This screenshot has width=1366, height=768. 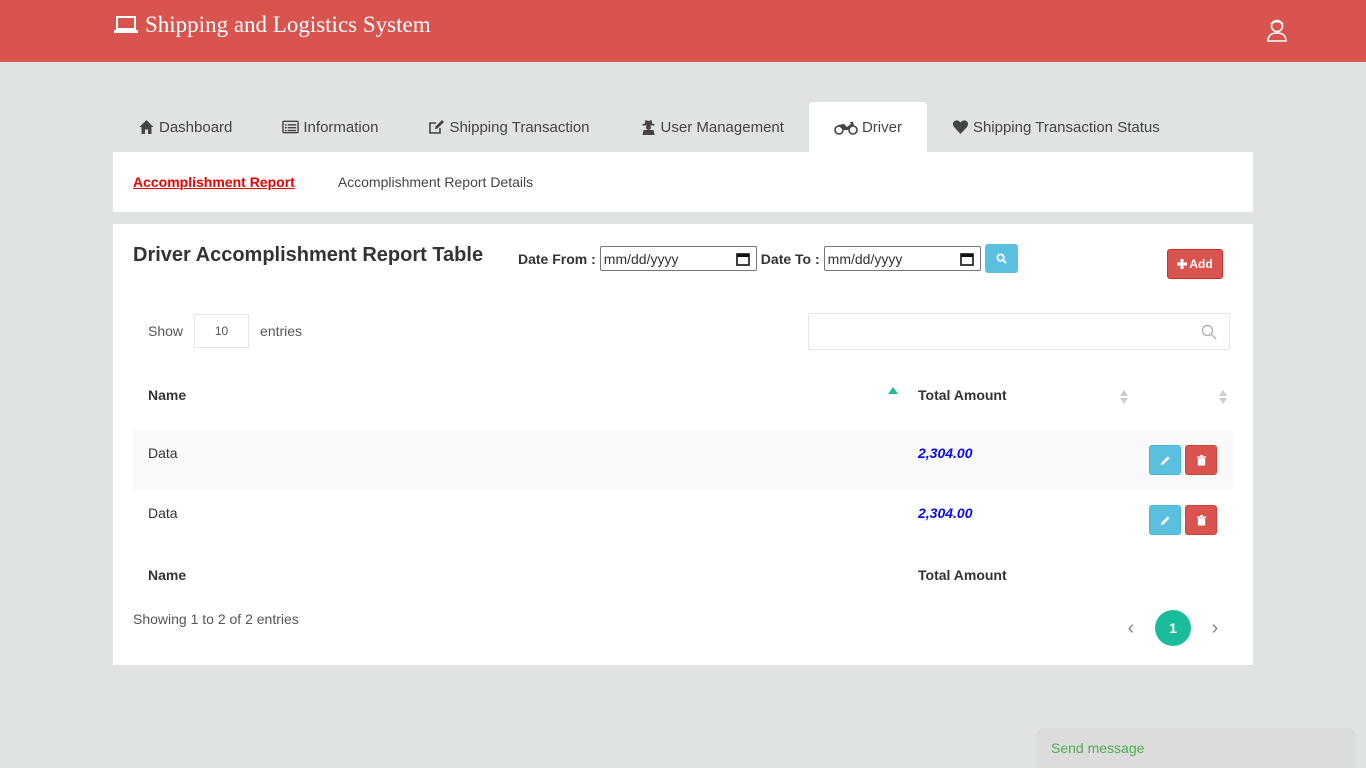 What do you see at coordinates (846, 128) in the screenshot?
I see `motorcycle-icon` at bounding box center [846, 128].